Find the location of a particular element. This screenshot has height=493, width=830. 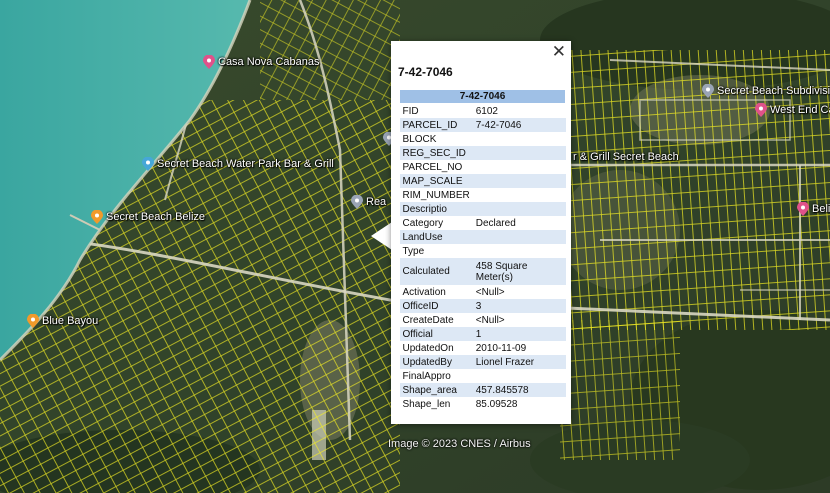

attribute-value: 7-42-7046 is located at coordinates (519, 125).